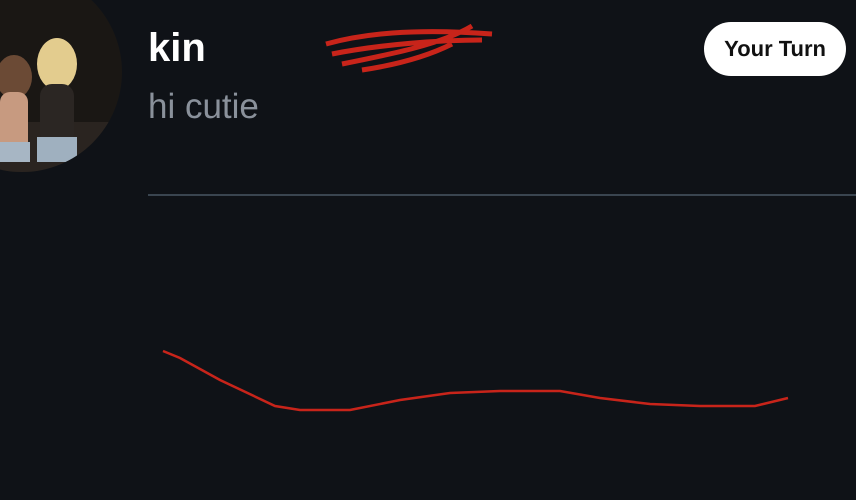 This screenshot has width=856, height=500. What do you see at coordinates (203, 107) in the screenshot?
I see `message-preview: hi cutie` at bounding box center [203, 107].